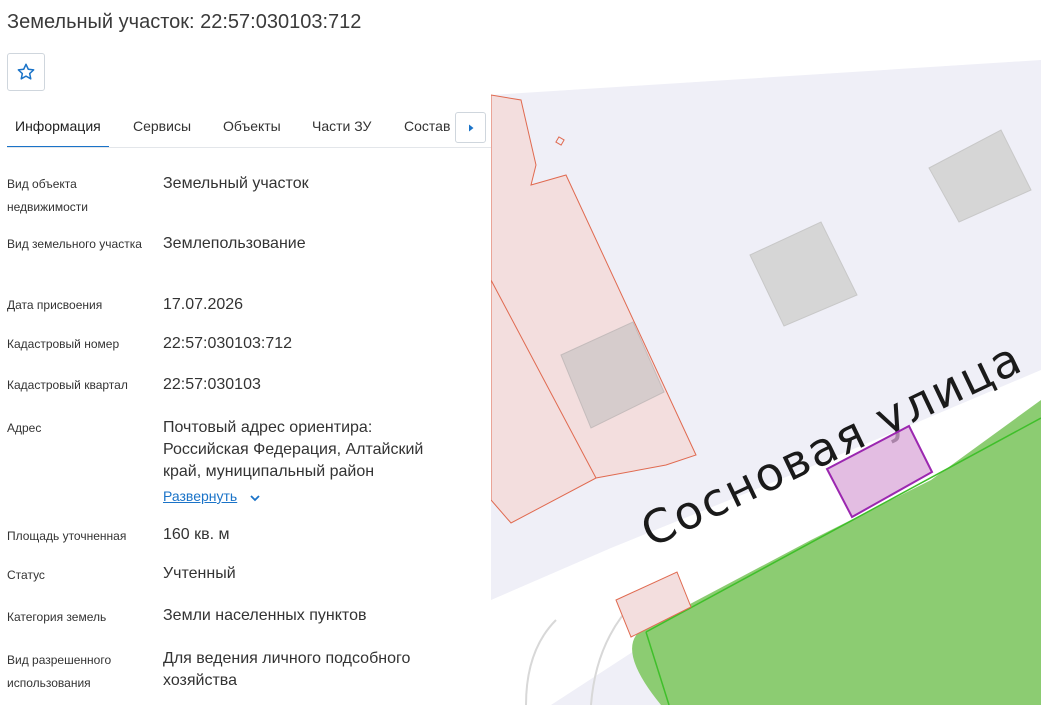 This screenshot has height=705, width=1041. I want to click on label-land-type: Вид земельного участка, so click(74, 244).